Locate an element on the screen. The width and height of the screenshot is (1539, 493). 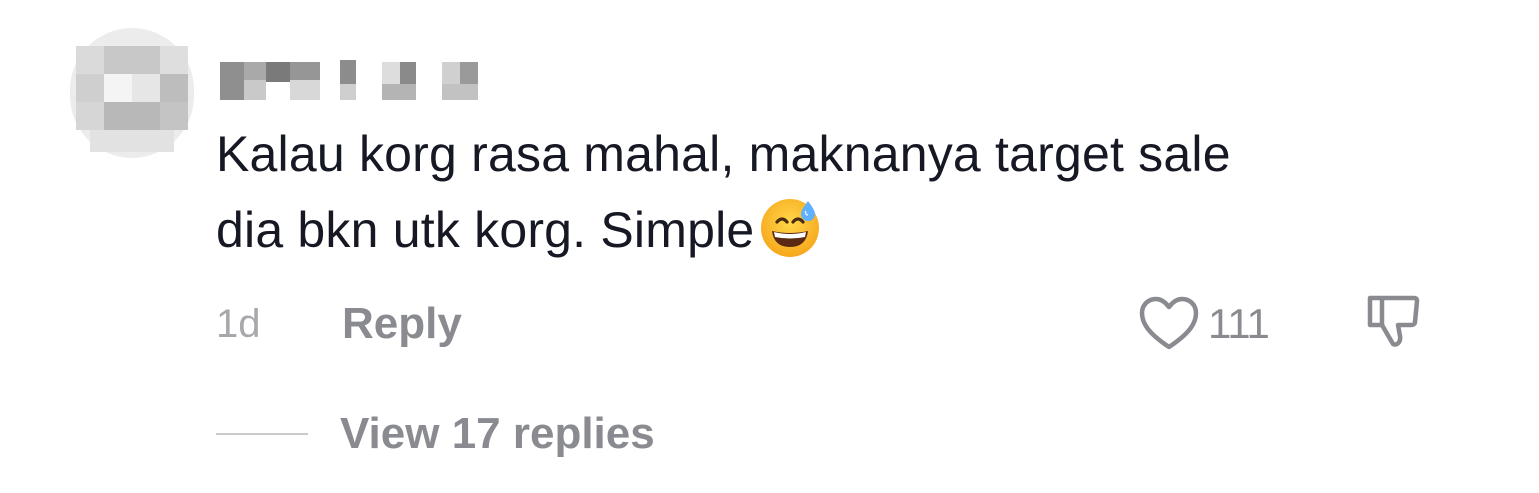
avatar is located at coordinates (132, 93).